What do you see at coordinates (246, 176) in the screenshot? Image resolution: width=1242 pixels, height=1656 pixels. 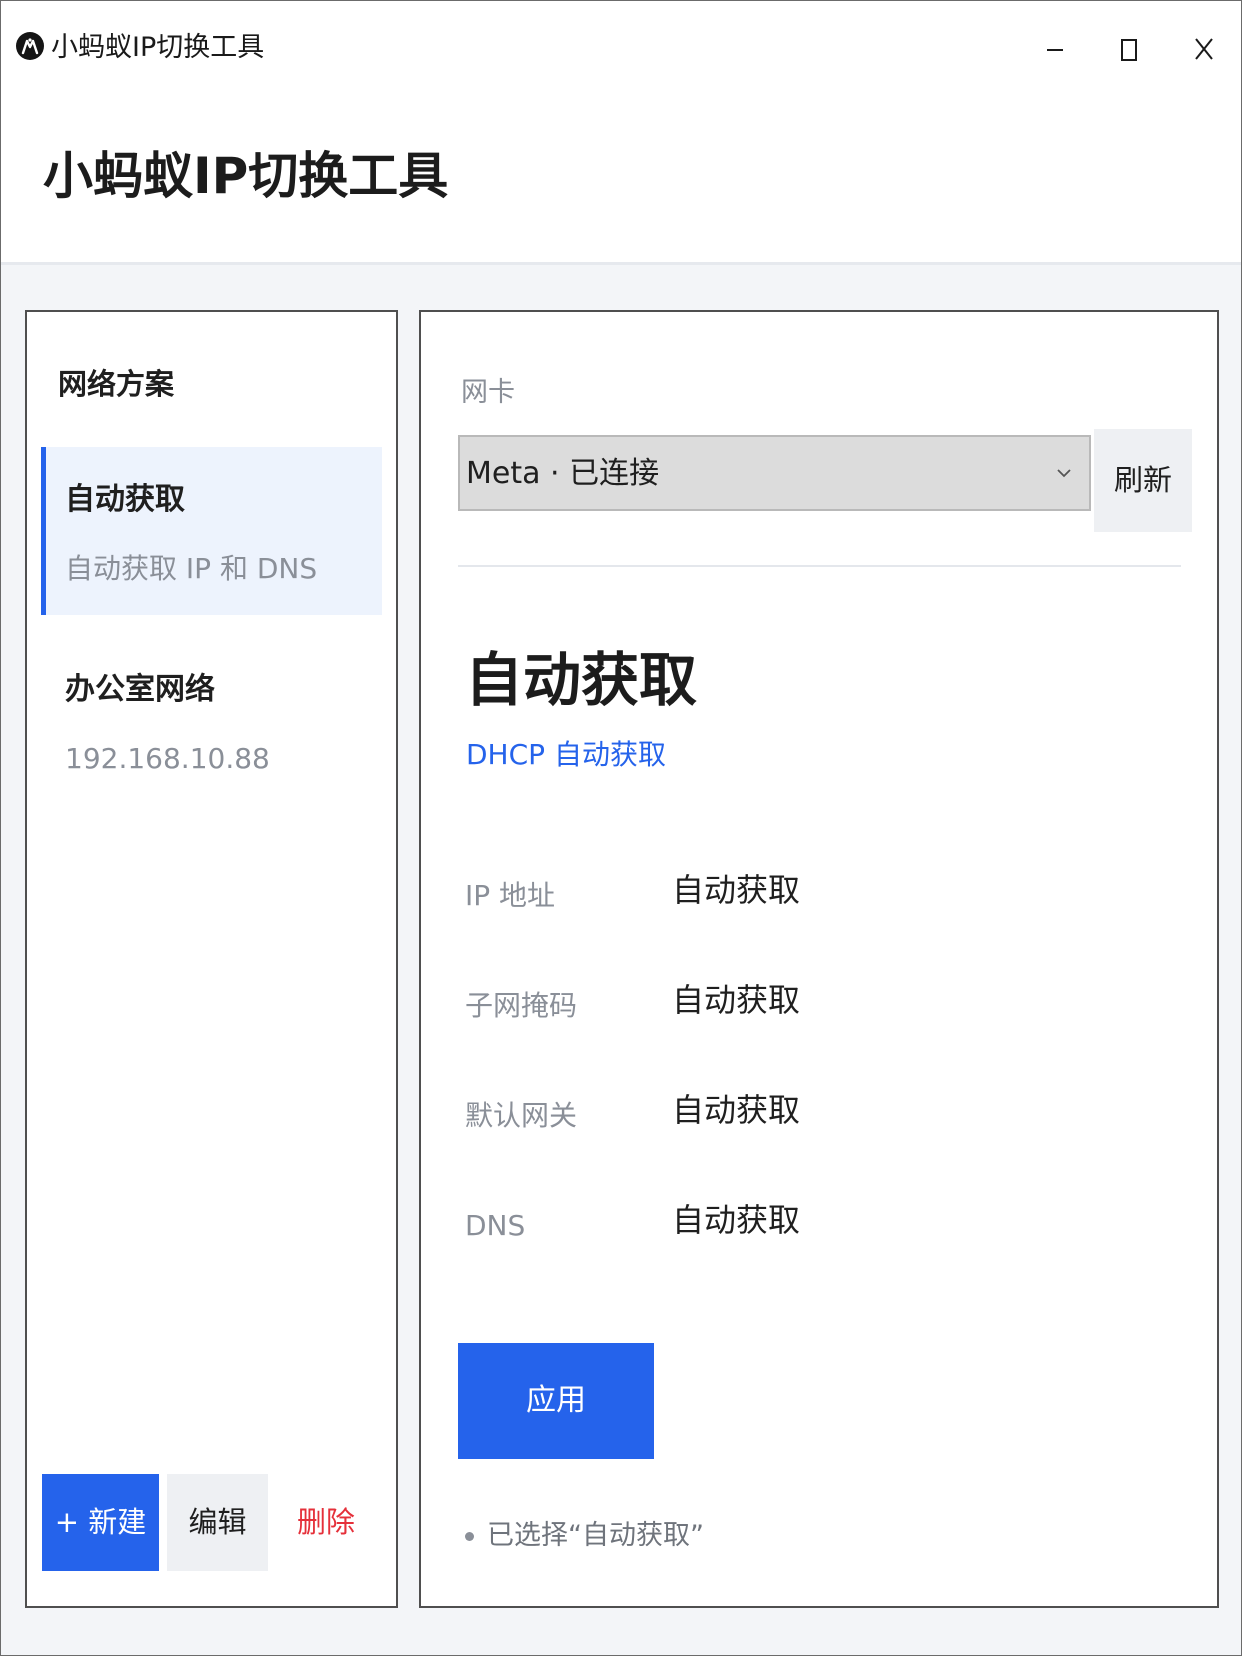 I see `page-title: 小蚂蚁IP切换工具` at bounding box center [246, 176].